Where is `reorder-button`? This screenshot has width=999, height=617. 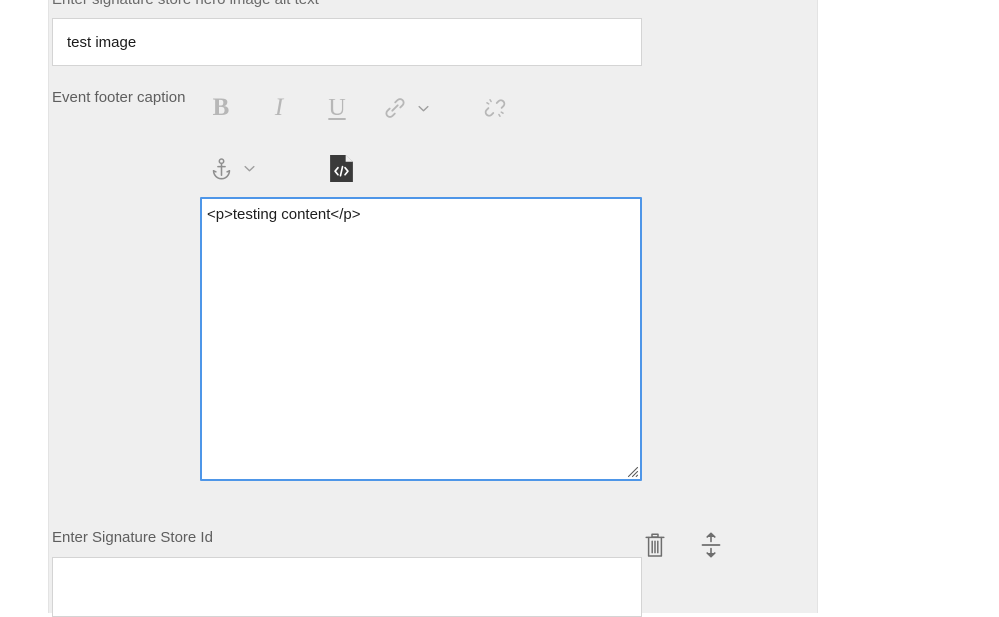
reorder-button is located at coordinates (711, 545).